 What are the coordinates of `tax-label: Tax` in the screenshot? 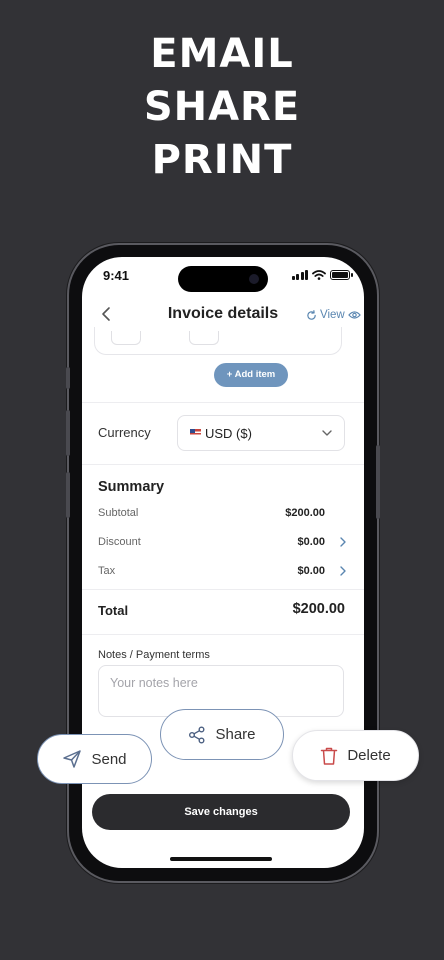 It's located at (106, 571).